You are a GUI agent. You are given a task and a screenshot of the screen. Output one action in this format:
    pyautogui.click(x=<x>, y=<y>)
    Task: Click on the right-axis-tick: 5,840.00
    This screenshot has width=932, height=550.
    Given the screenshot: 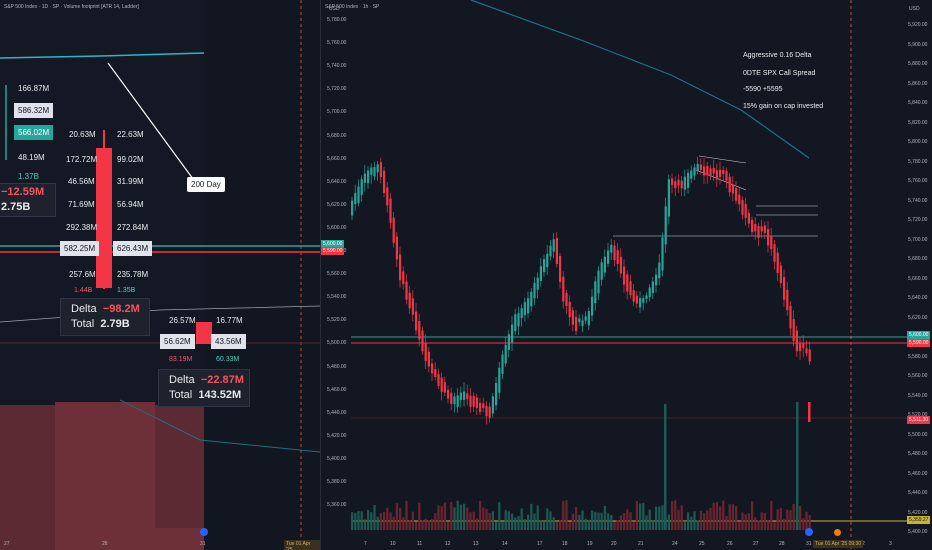 What is the action you would take?
    pyautogui.click(x=918, y=103)
    